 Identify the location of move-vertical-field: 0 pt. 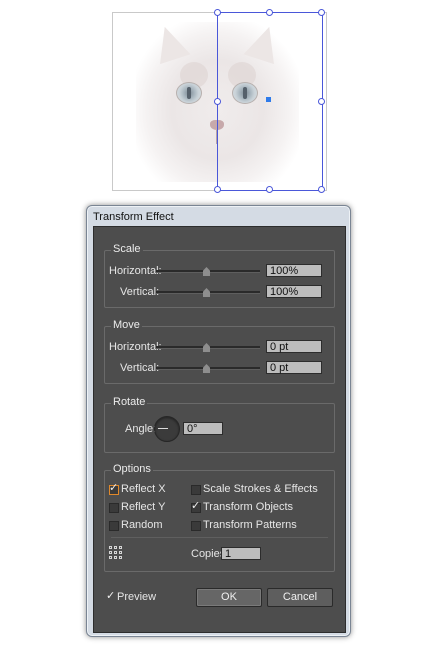
(294, 367).